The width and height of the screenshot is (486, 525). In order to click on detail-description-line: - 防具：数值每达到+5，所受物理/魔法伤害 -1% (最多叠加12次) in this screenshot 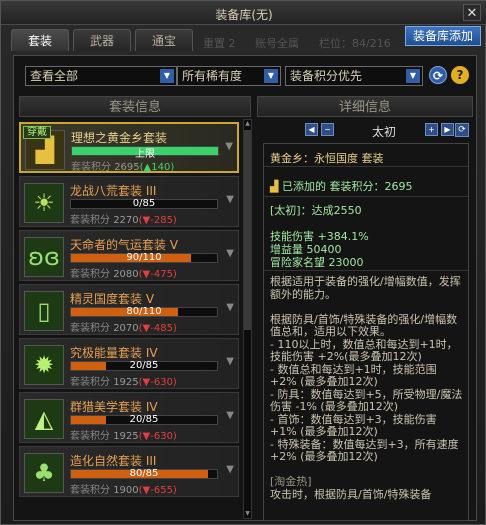, I will do `click(366, 400)`.